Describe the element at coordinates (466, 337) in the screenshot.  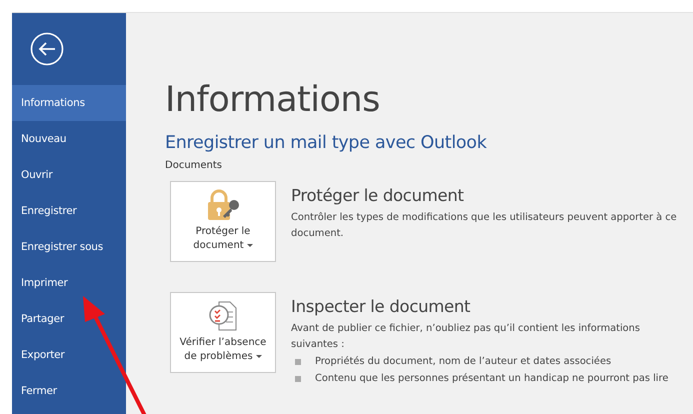
I see `section-description: Avant de publier ce fichier, n’oubliez pas qu’il contient les informations suivantes :` at that location.